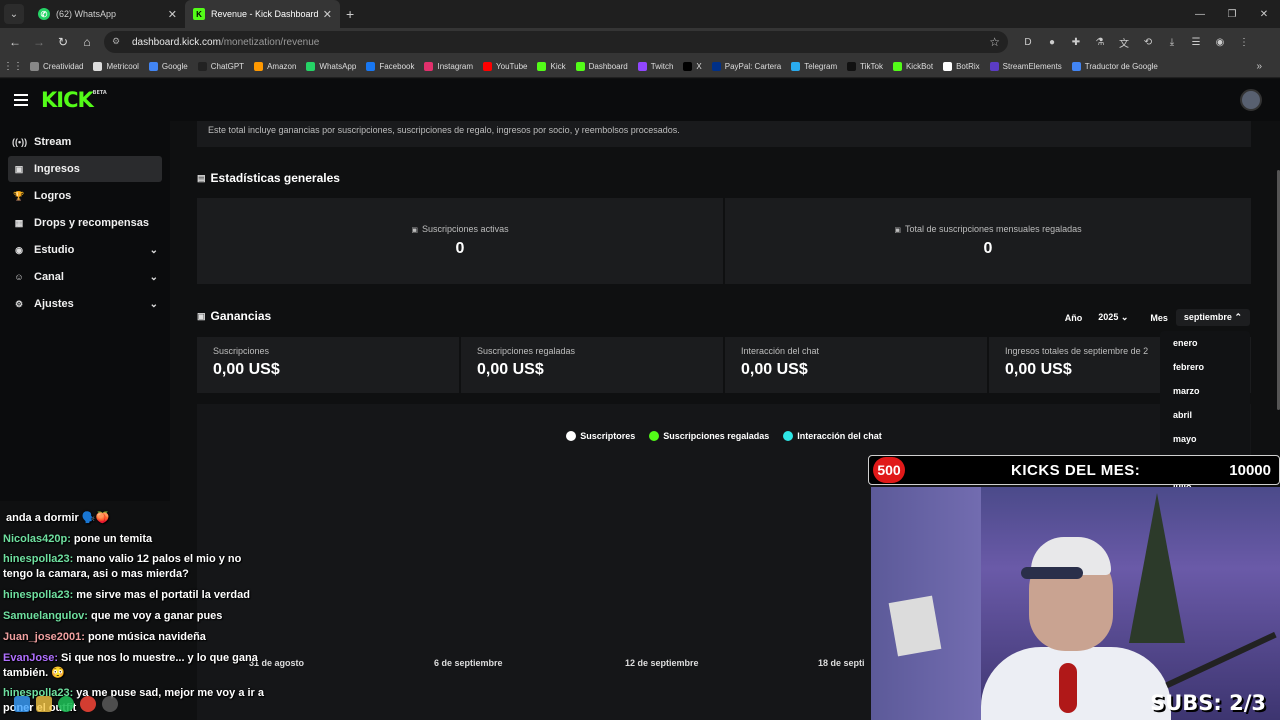  I want to click on legend-subscribers: Suscriptores, so click(600, 436).